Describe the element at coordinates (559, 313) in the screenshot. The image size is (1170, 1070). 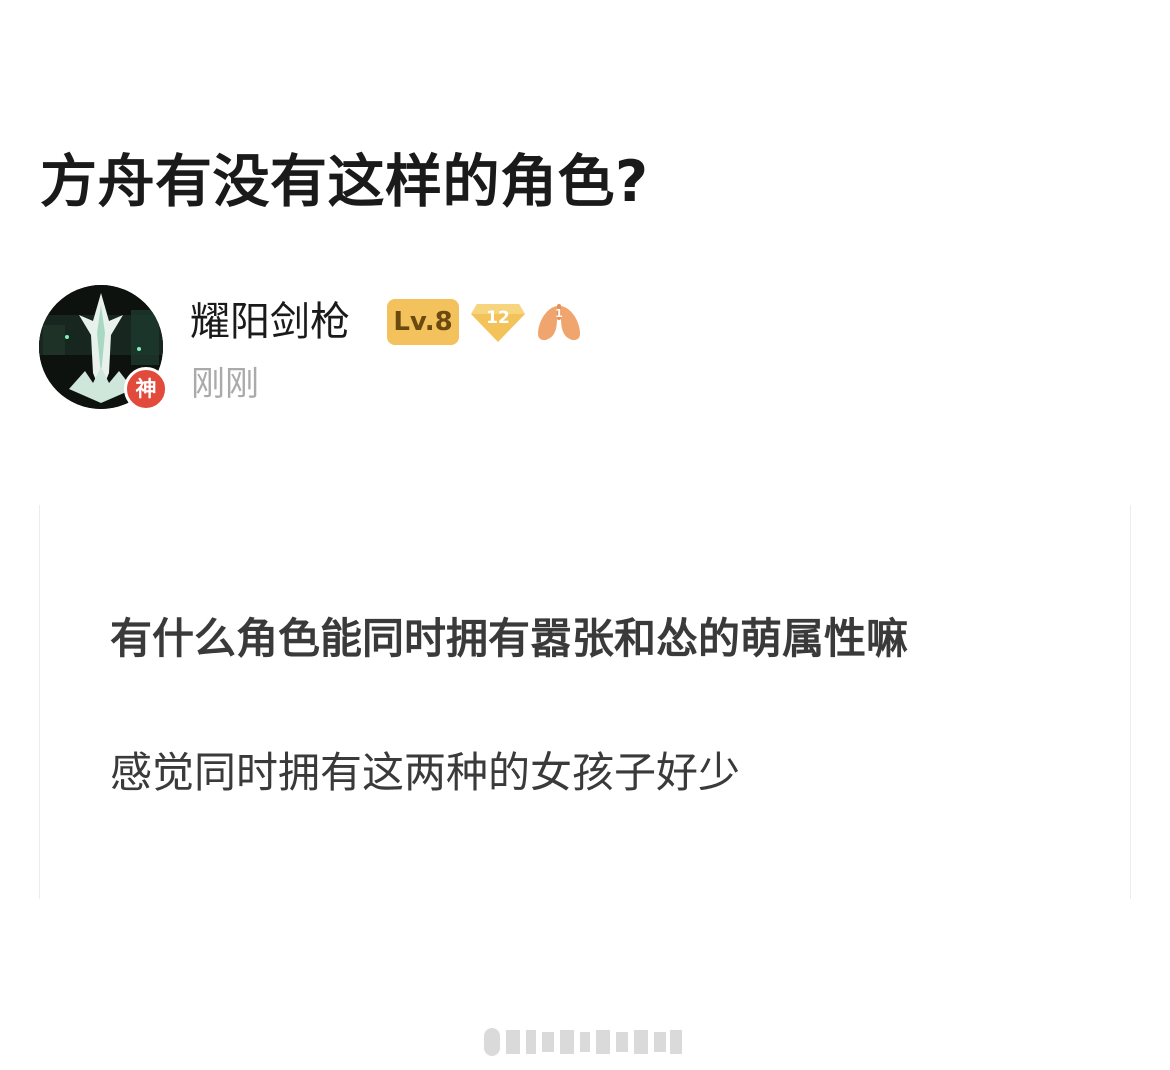
I see `lung-number: 1` at that location.